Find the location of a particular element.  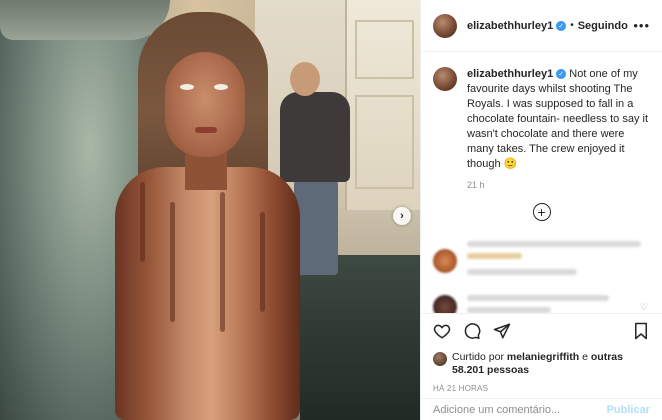

chevron-right-icon: › is located at coordinates (402, 216).